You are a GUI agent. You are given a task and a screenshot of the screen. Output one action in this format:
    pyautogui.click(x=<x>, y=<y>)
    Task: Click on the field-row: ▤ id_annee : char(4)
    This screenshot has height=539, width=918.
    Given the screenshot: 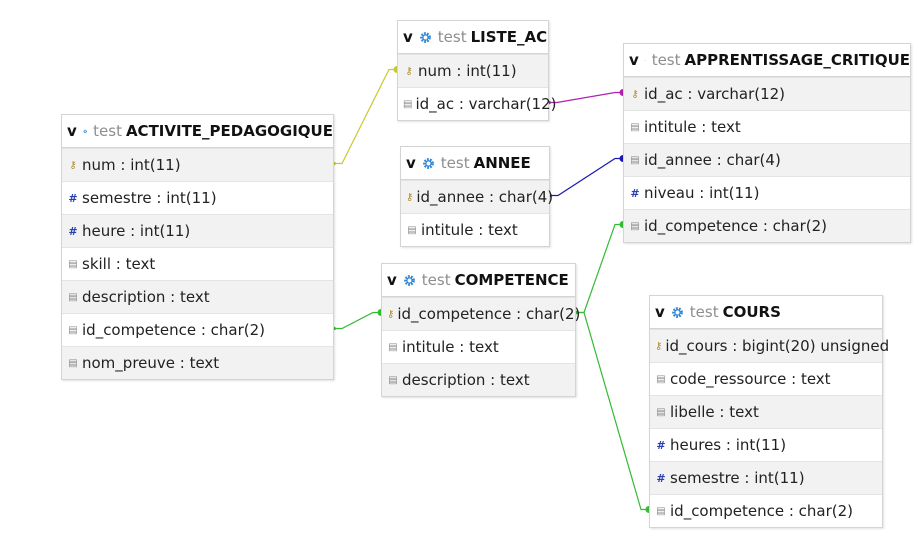 What is the action you would take?
    pyautogui.click(x=767, y=159)
    